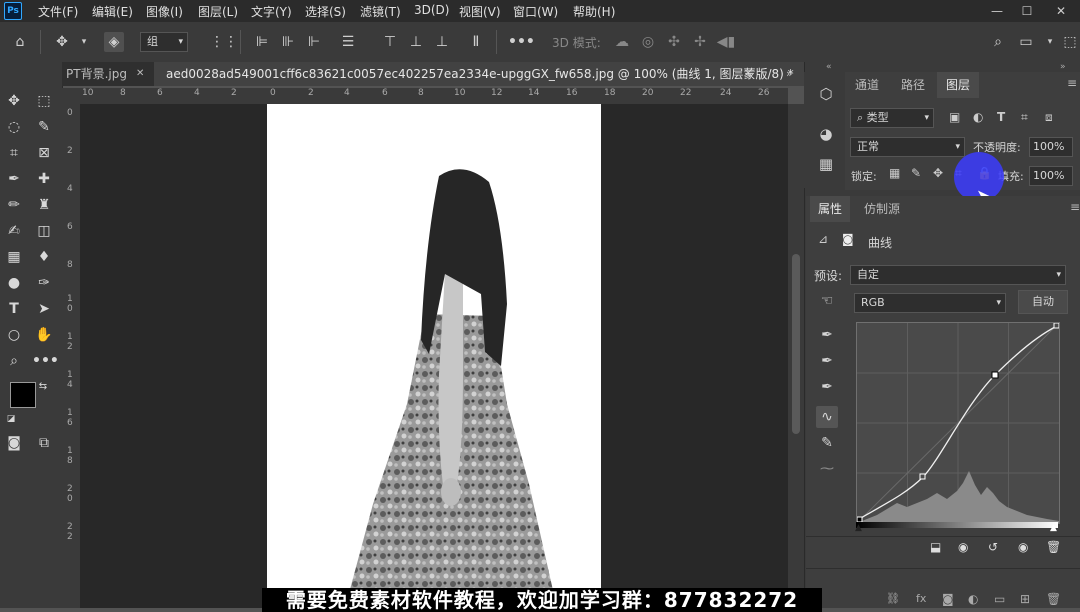 This screenshot has height=612, width=1080. What do you see at coordinates (948, 599) in the screenshot?
I see `add-mask-icon: ◙` at bounding box center [948, 599].